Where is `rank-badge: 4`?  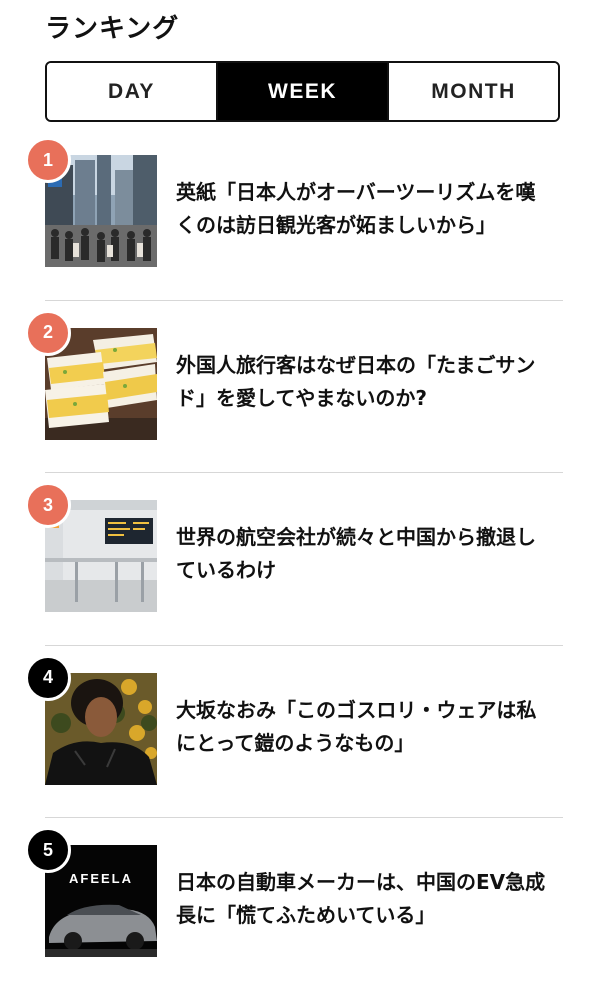
rank-badge: 4 is located at coordinates (48, 677).